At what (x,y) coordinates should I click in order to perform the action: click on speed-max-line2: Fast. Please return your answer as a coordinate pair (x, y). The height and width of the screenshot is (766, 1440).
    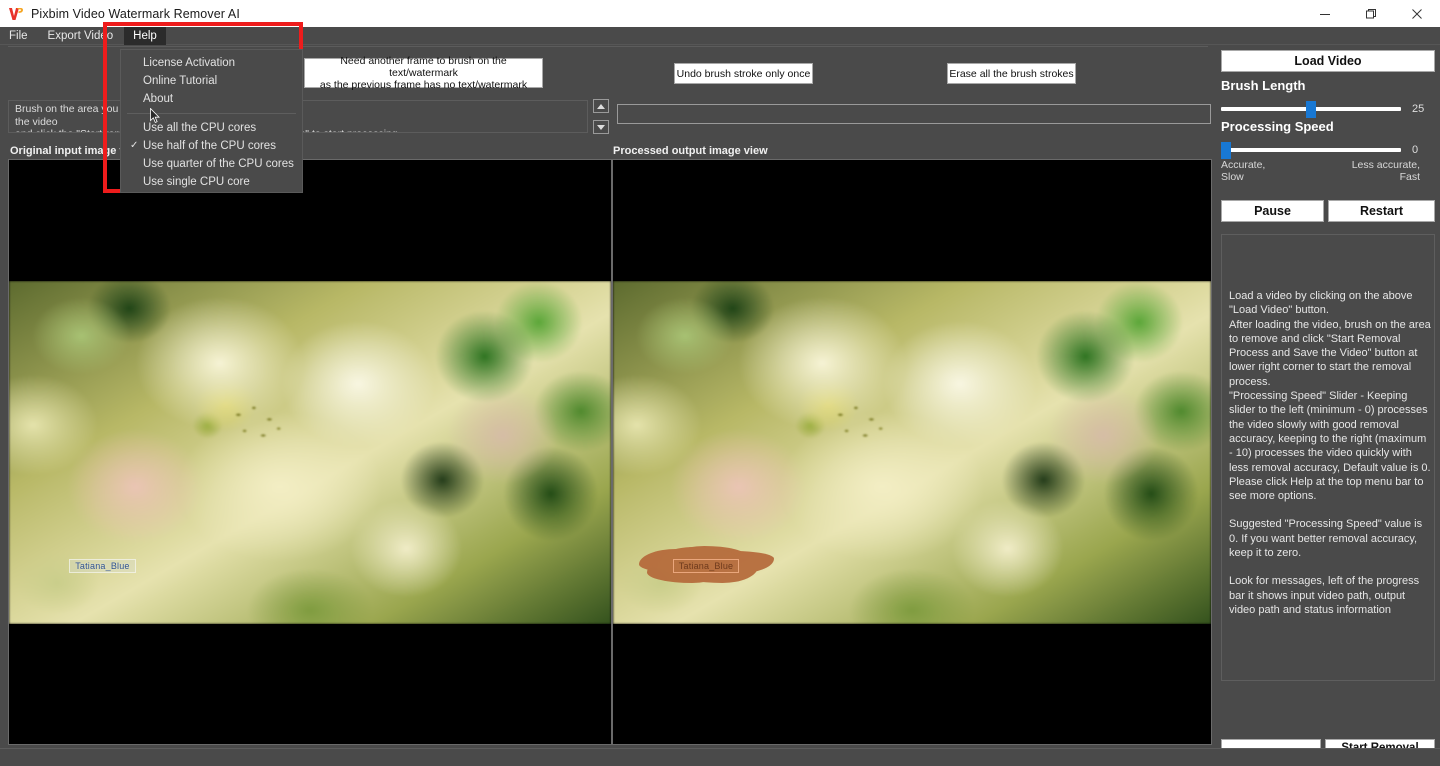
    Looking at the image, I should click on (1409, 177).